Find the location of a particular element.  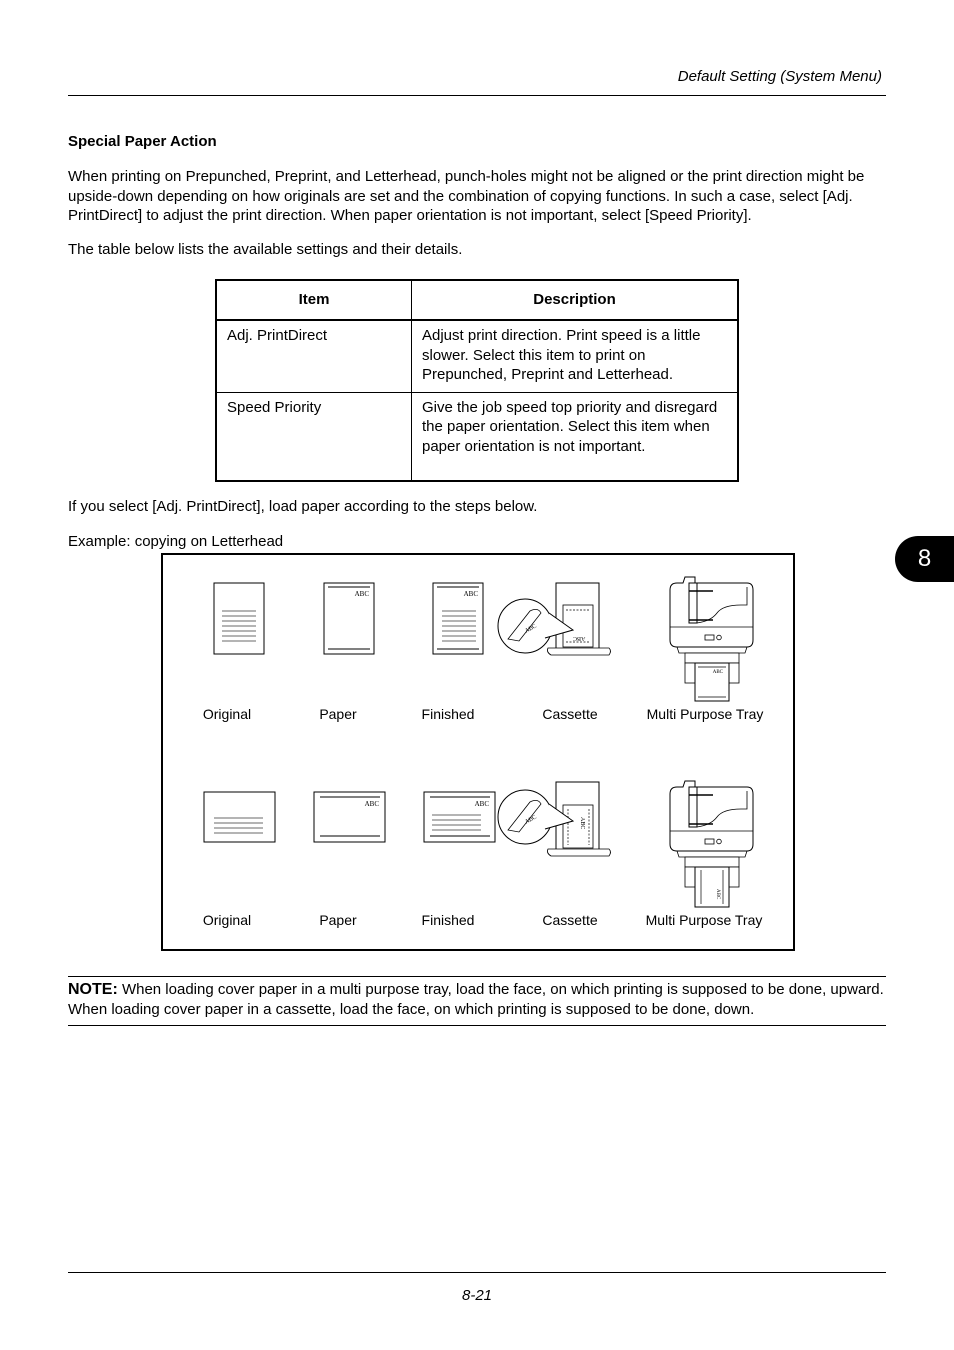

column-header-description: Description is located at coordinates (575, 300).